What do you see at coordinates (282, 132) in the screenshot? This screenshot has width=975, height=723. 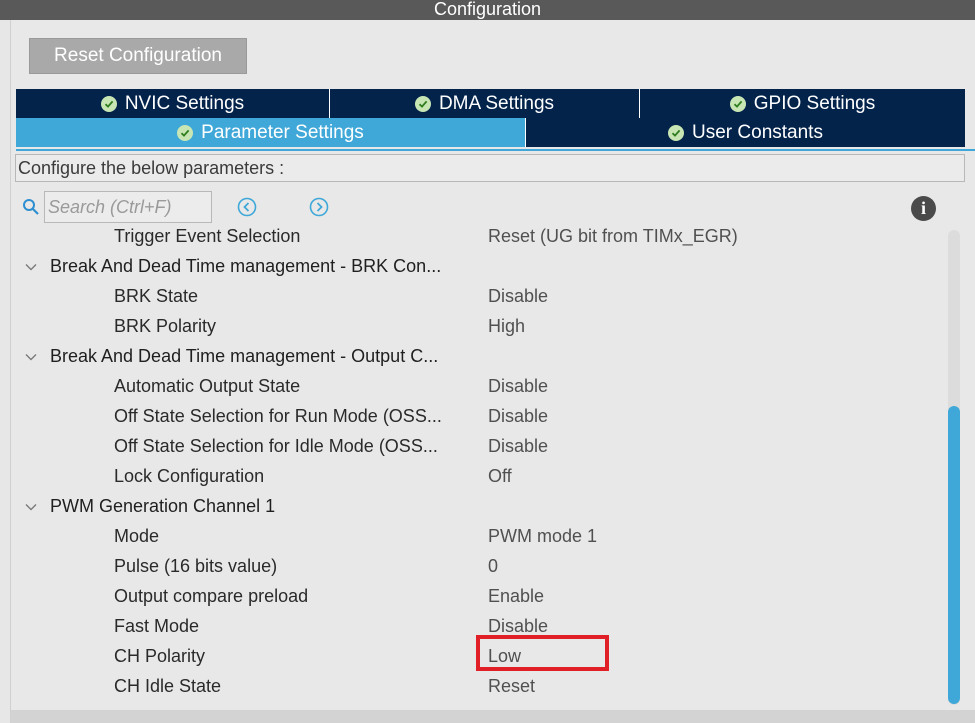 I see `tab-label: Parameter Settings` at bounding box center [282, 132].